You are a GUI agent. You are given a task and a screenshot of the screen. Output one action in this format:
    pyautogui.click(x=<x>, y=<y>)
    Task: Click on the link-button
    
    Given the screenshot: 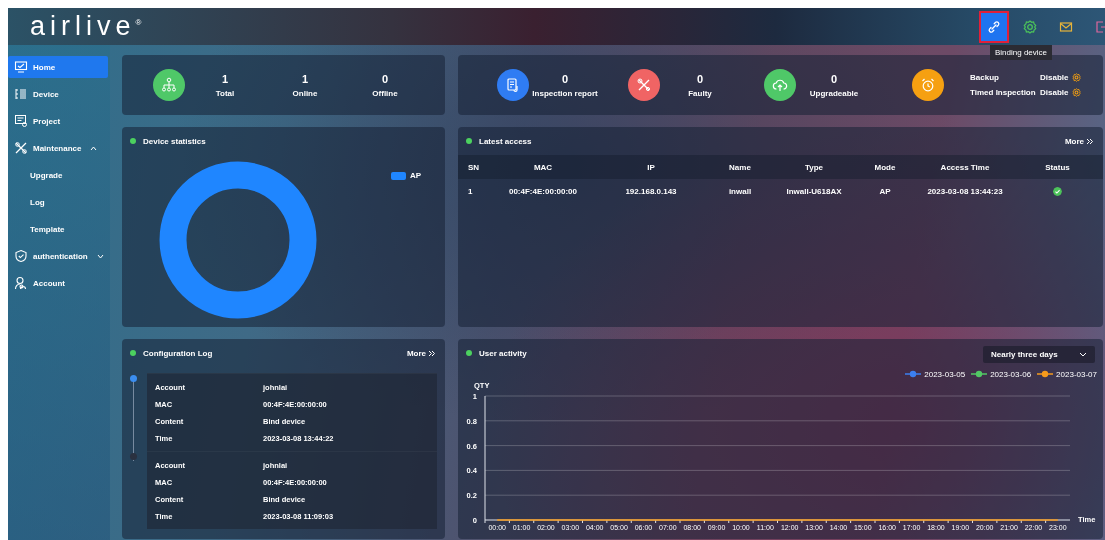 What is the action you would take?
    pyautogui.click(x=994, y=26)
    